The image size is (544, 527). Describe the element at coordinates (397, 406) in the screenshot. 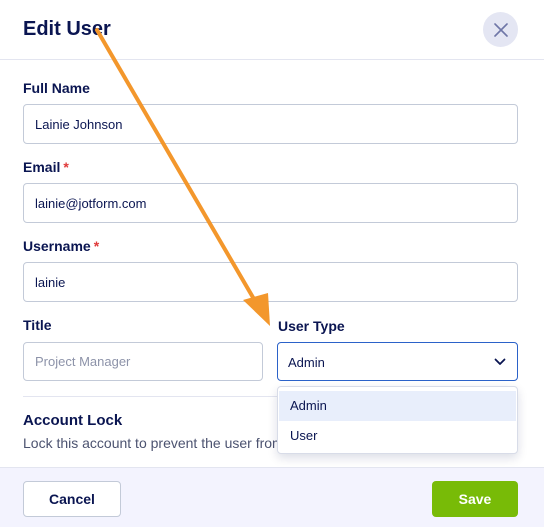

I see `option-admin: Admin` at that location.